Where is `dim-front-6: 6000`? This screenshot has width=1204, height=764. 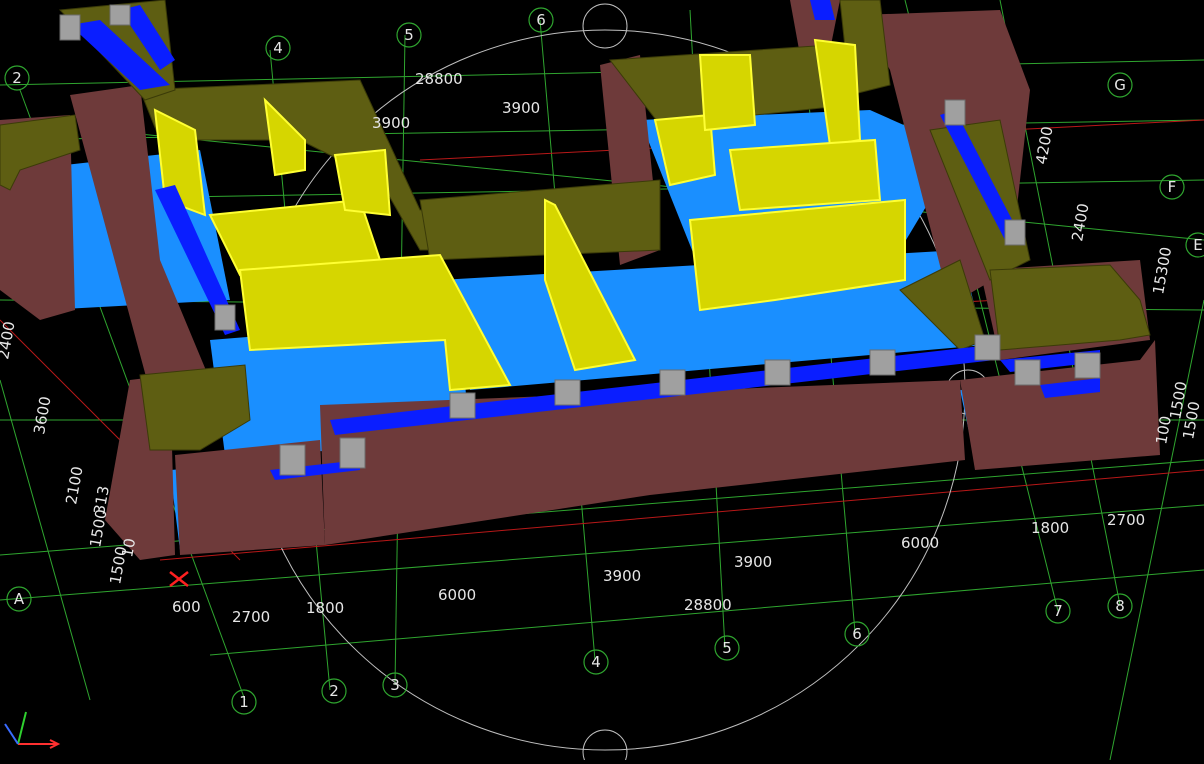
dim-front-6: 6000 is located at coordinates (920, 543).